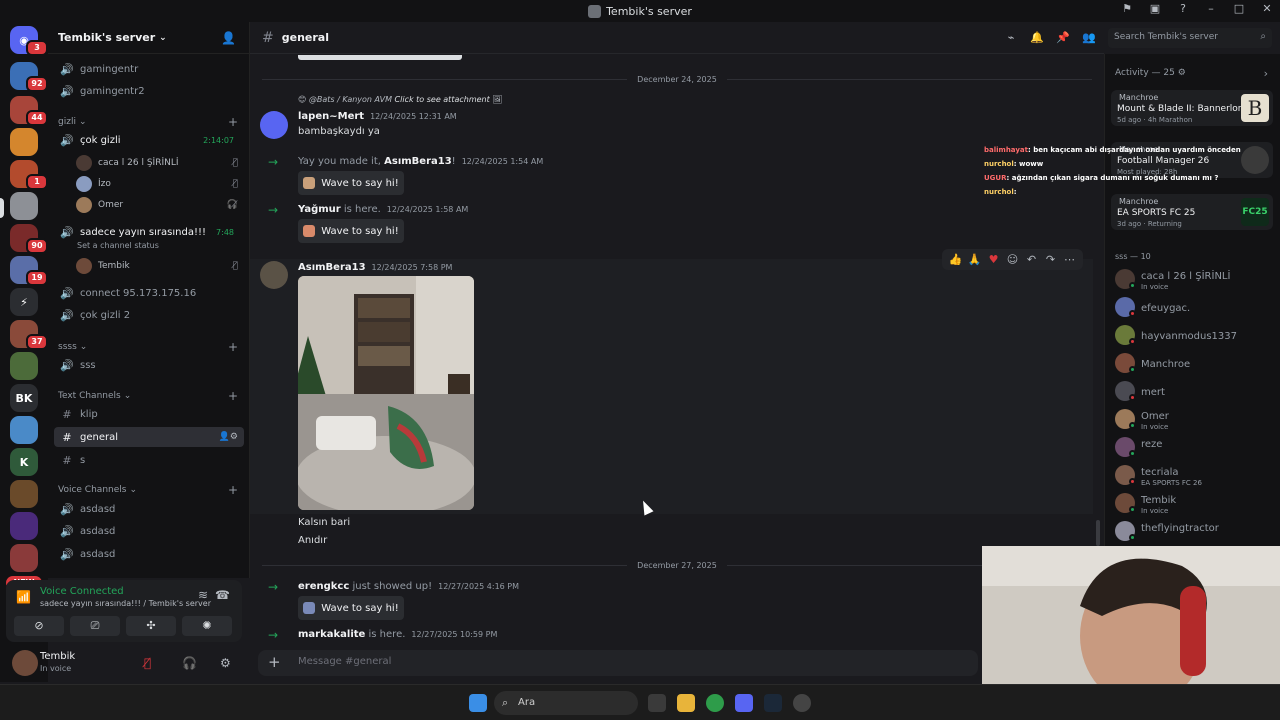 The width and height of the screenshot is (1280, 720). Describe the element at coordinates (1069, 259) in the screenshot. I see `more-icon: ⋯` at that location.